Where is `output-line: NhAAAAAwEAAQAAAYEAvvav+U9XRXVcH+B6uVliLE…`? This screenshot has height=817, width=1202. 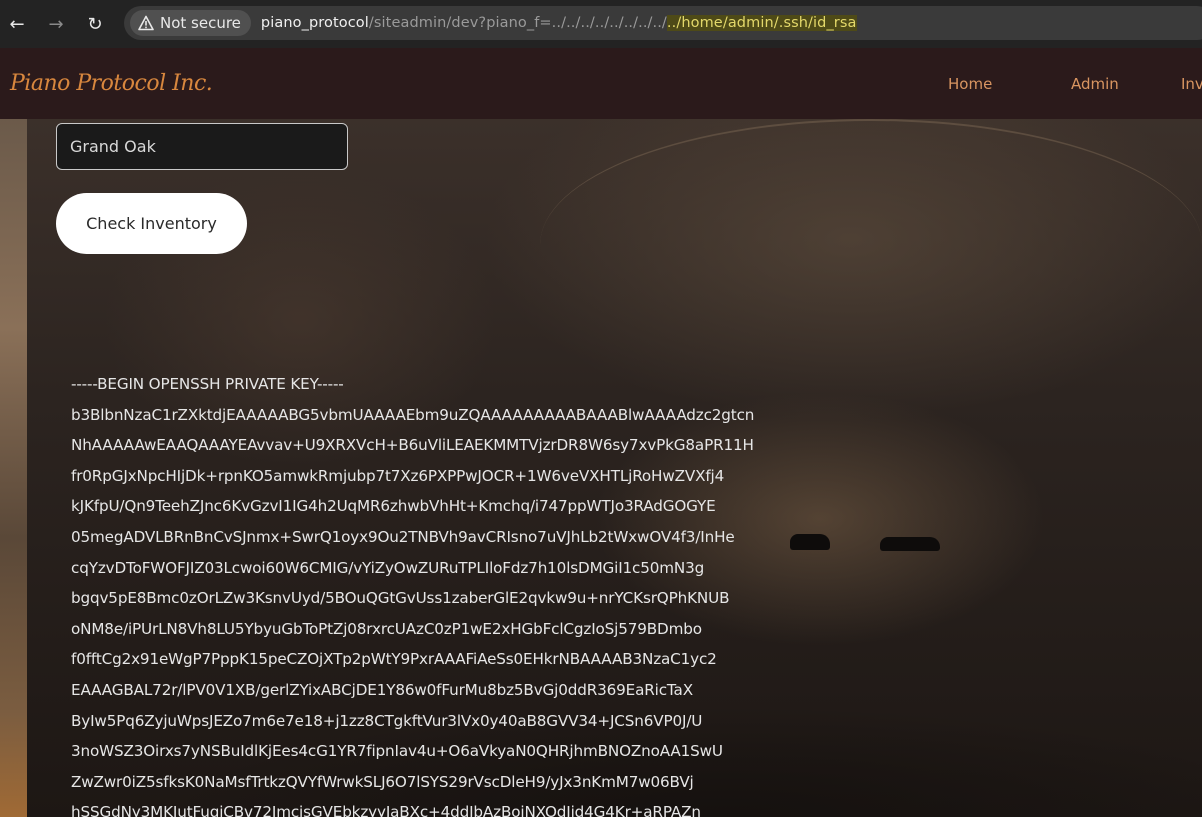
output-line: NhAAAAAwEAAQAAAYEAvvav+U9XRXVcH+B6uVliLE… is located at coordinates (412, 445).